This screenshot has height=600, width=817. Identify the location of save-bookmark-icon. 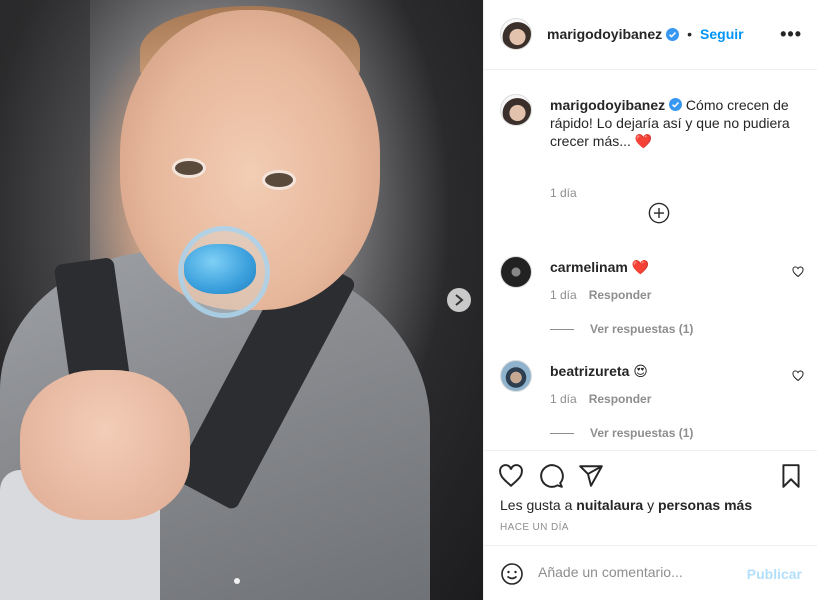
(791, 476).